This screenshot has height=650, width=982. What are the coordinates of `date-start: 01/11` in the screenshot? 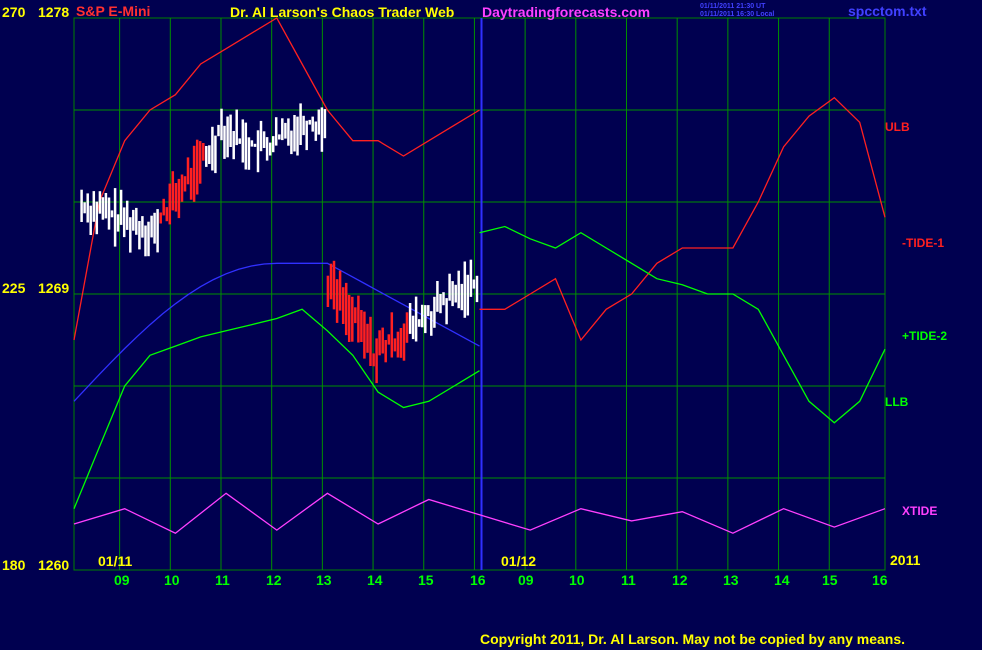 It's located at (115, 561).